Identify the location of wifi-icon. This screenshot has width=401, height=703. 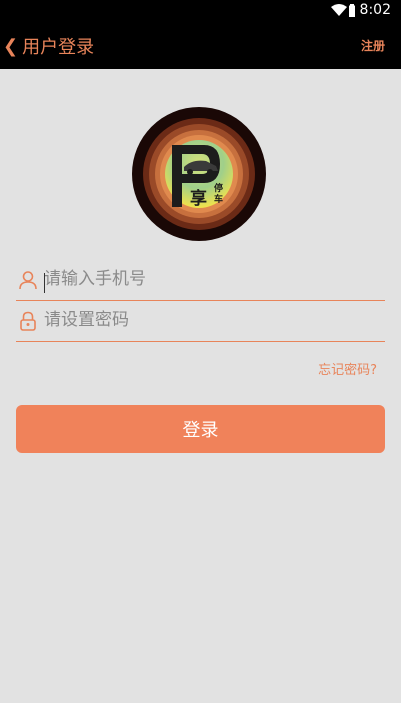
(339, 10).